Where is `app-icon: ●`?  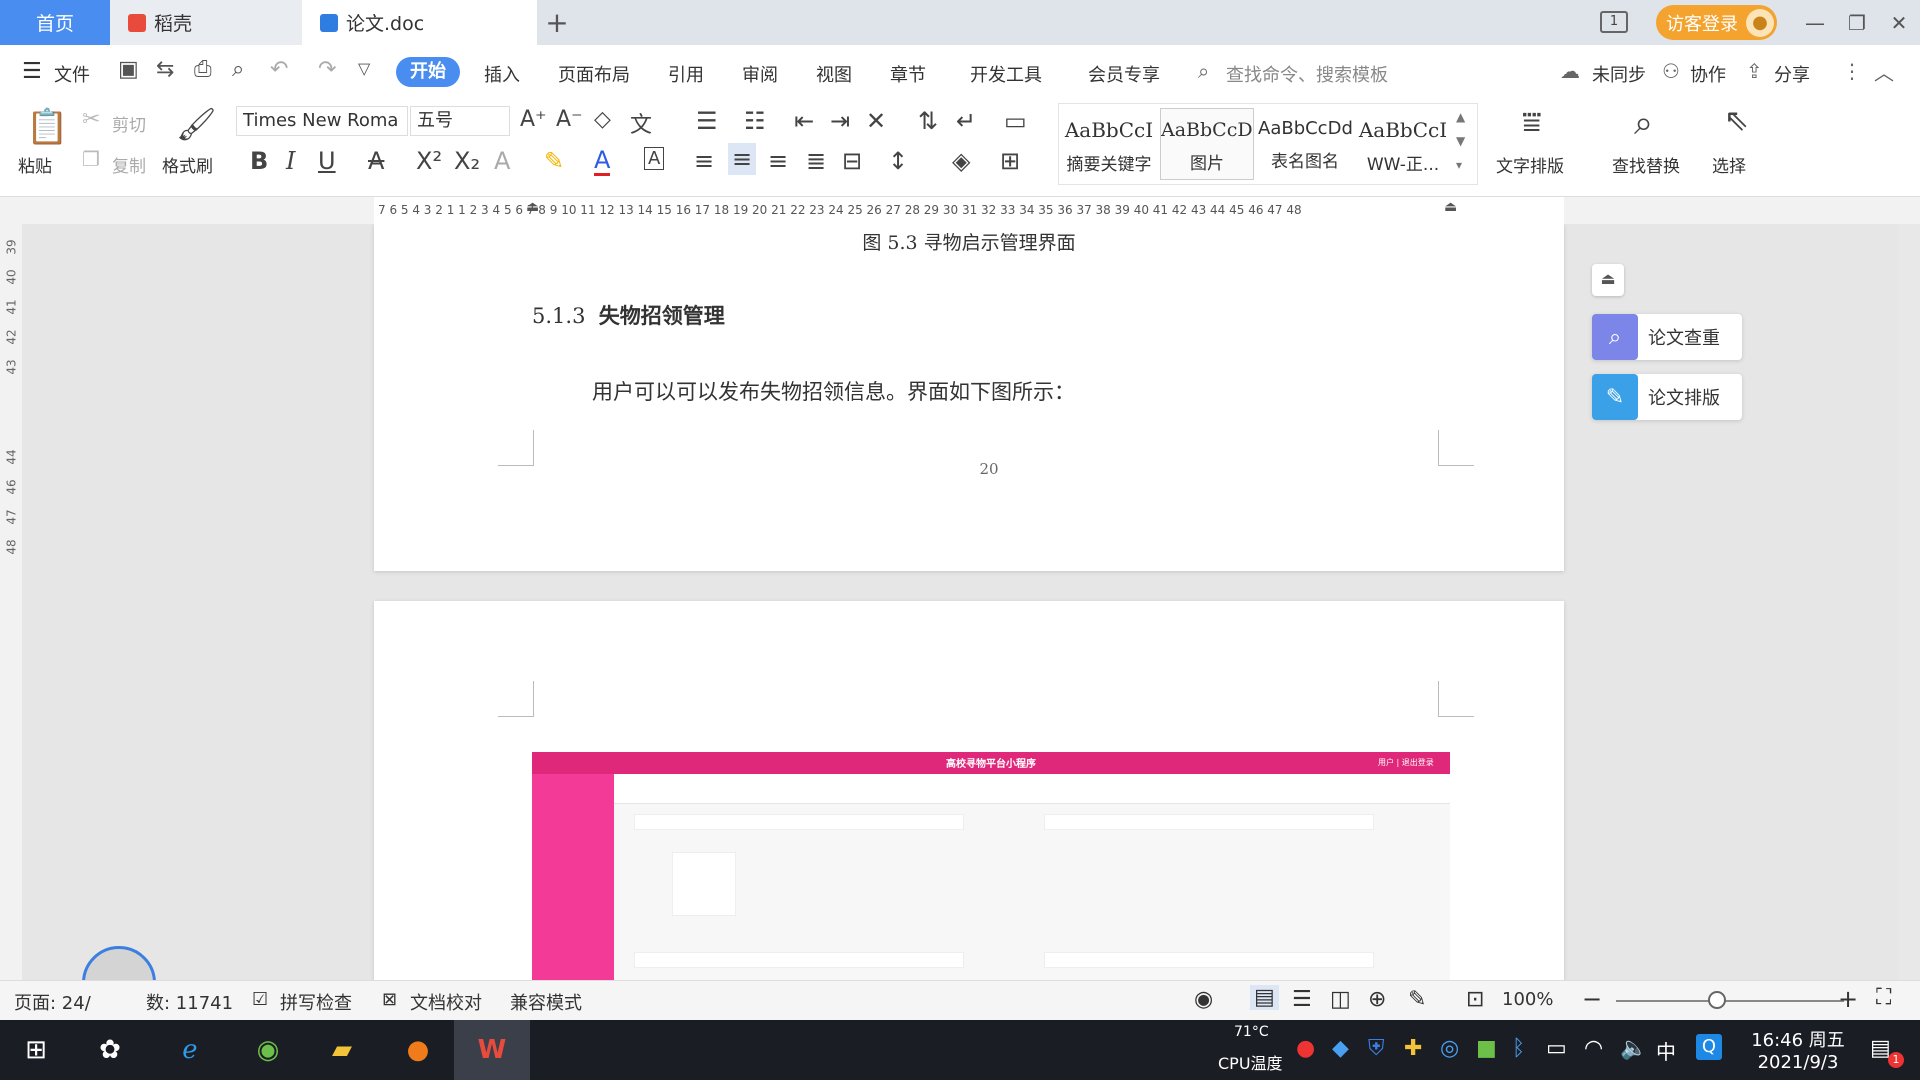 app-icon: ● is located at coordinates (418, 1050).